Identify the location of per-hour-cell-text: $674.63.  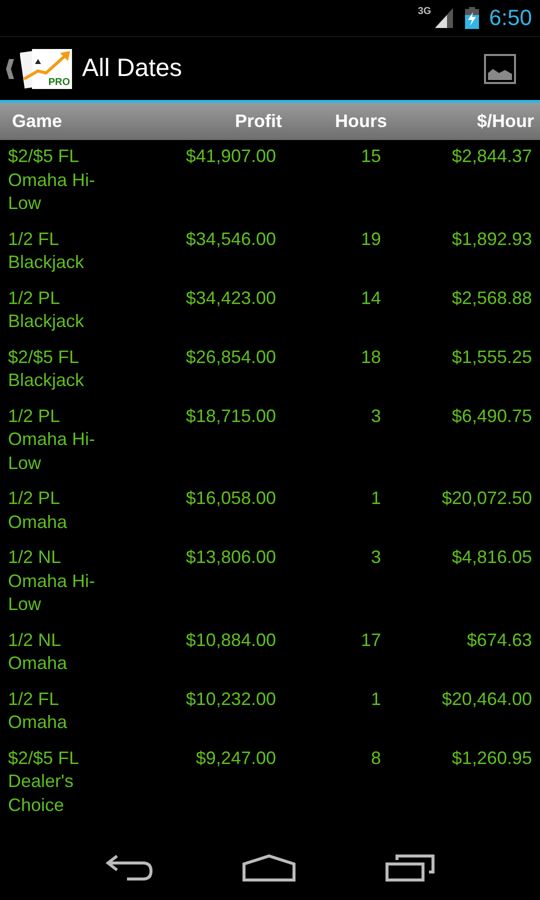
(499, 640).